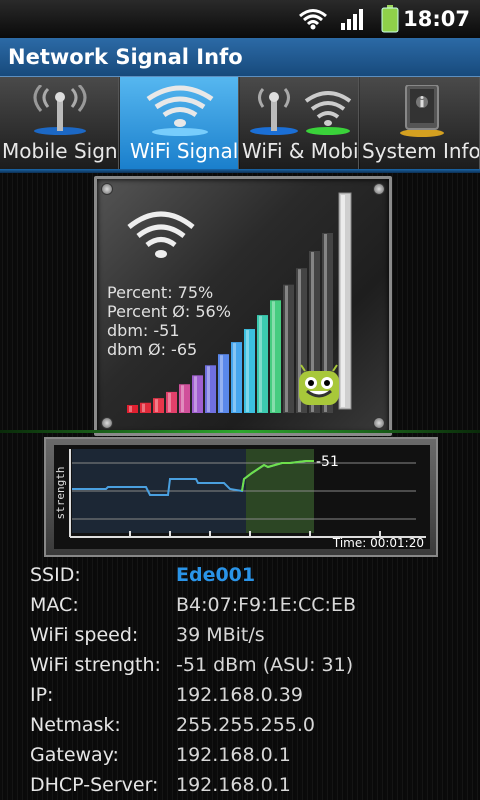  Describe the element at coordinates (265, 665) in the screenshot. I see `info-value: -51 dBm (ASU: 31)` at that location.